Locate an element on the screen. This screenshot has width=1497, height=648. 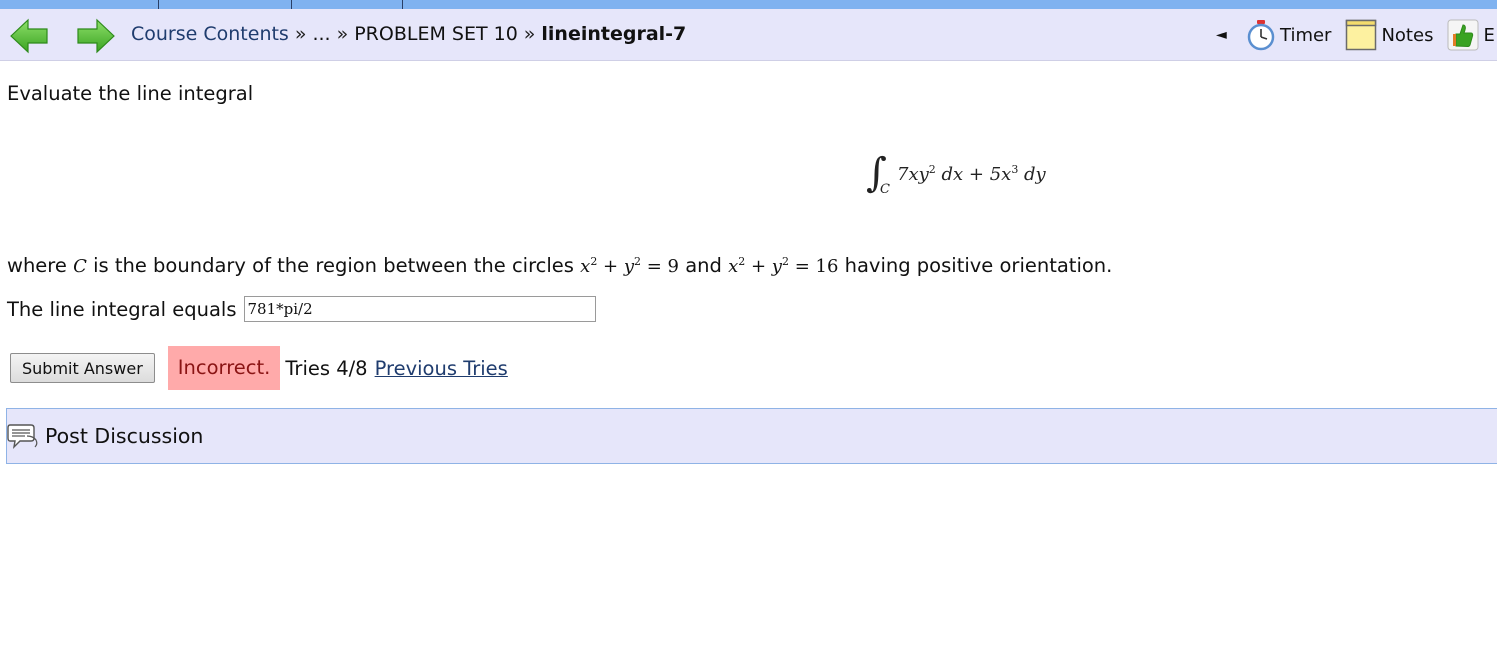
circle-equation-1: x2 + y2 = 9 is located at coordinates (630, 266).